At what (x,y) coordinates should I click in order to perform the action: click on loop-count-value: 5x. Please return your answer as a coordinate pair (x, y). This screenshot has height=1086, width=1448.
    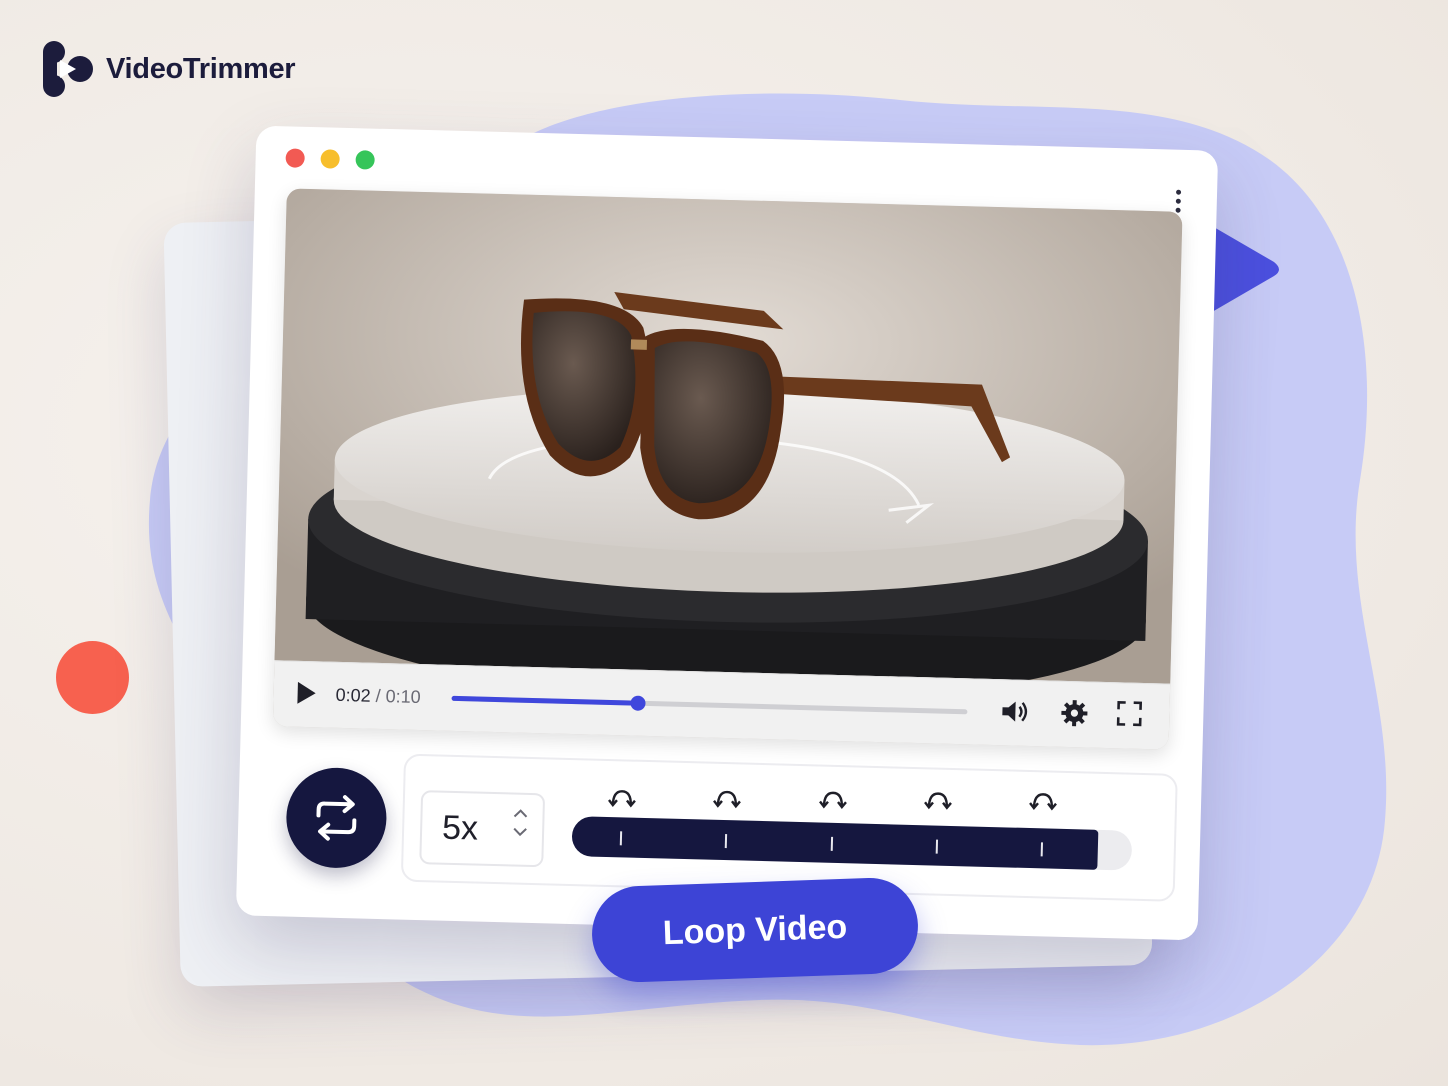
    Looking at the image, I should click on (460, 828).